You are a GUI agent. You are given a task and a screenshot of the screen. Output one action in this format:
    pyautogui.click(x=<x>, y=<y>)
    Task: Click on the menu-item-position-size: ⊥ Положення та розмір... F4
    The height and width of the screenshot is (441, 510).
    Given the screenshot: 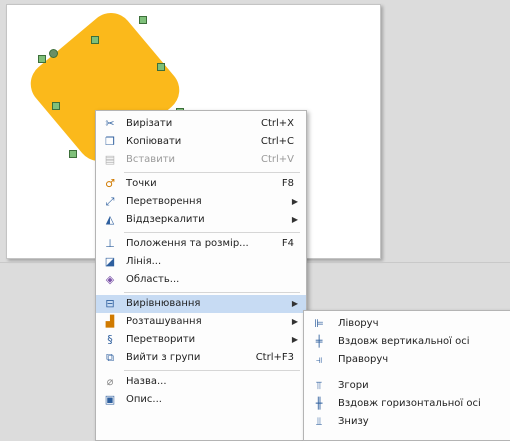 What is the action you would take?
    pyautogui.click(x=201, y=244)
    